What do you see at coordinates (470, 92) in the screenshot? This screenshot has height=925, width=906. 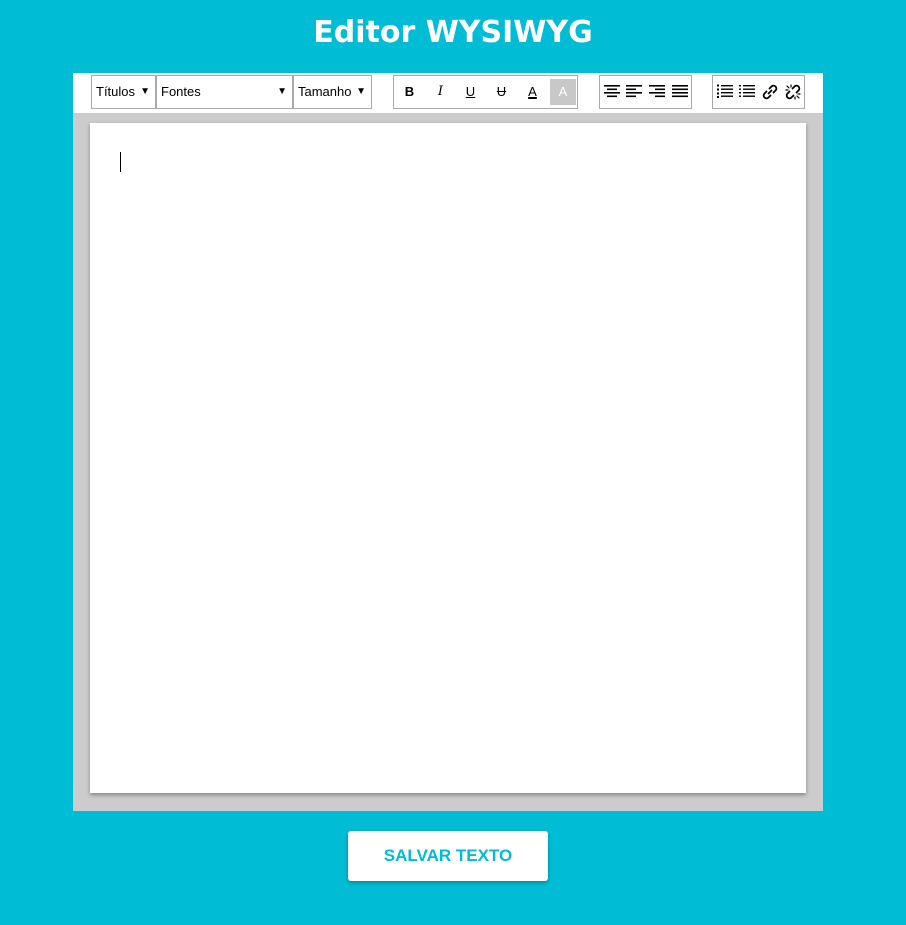 I see `underline-button: U` at bounding box center [470, 92].